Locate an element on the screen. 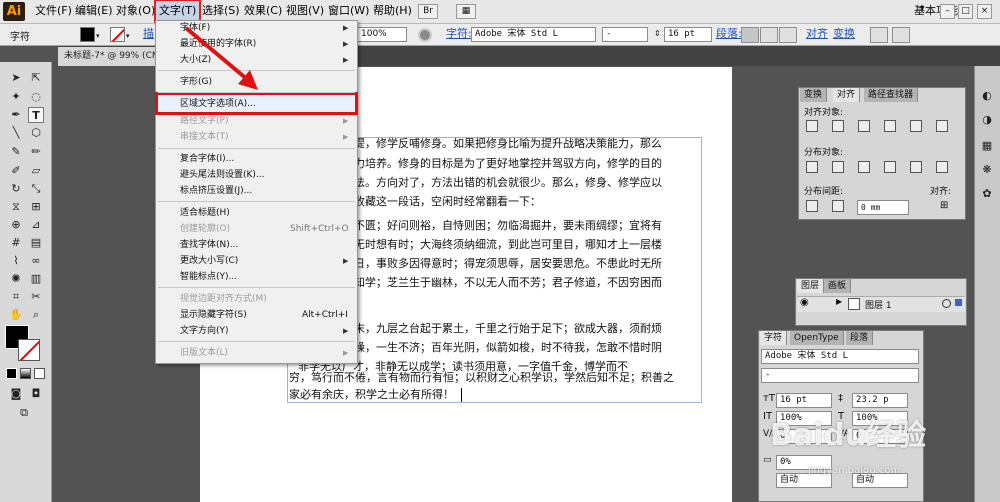 The height and width of the screenshot is (502, 1000). blend-tool-icon: ∞ is located at coordinates (36, 261).